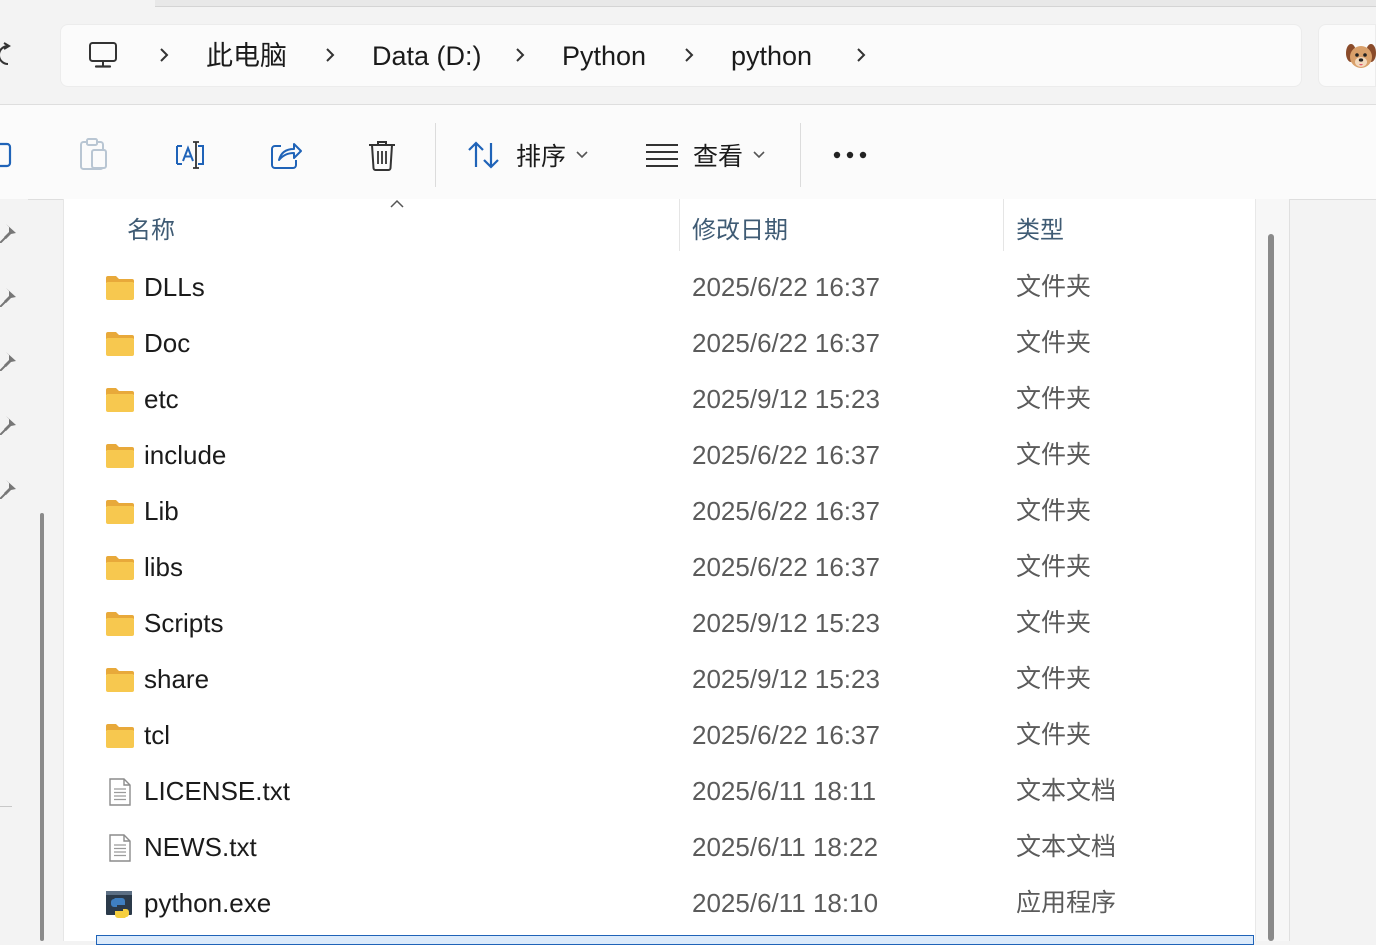 The height and width of the screenshot is (945, 1376). What do you see at coordinates (6, 806) in the screenshot?
I see `nav-divider` at bounding box center [6, 806].